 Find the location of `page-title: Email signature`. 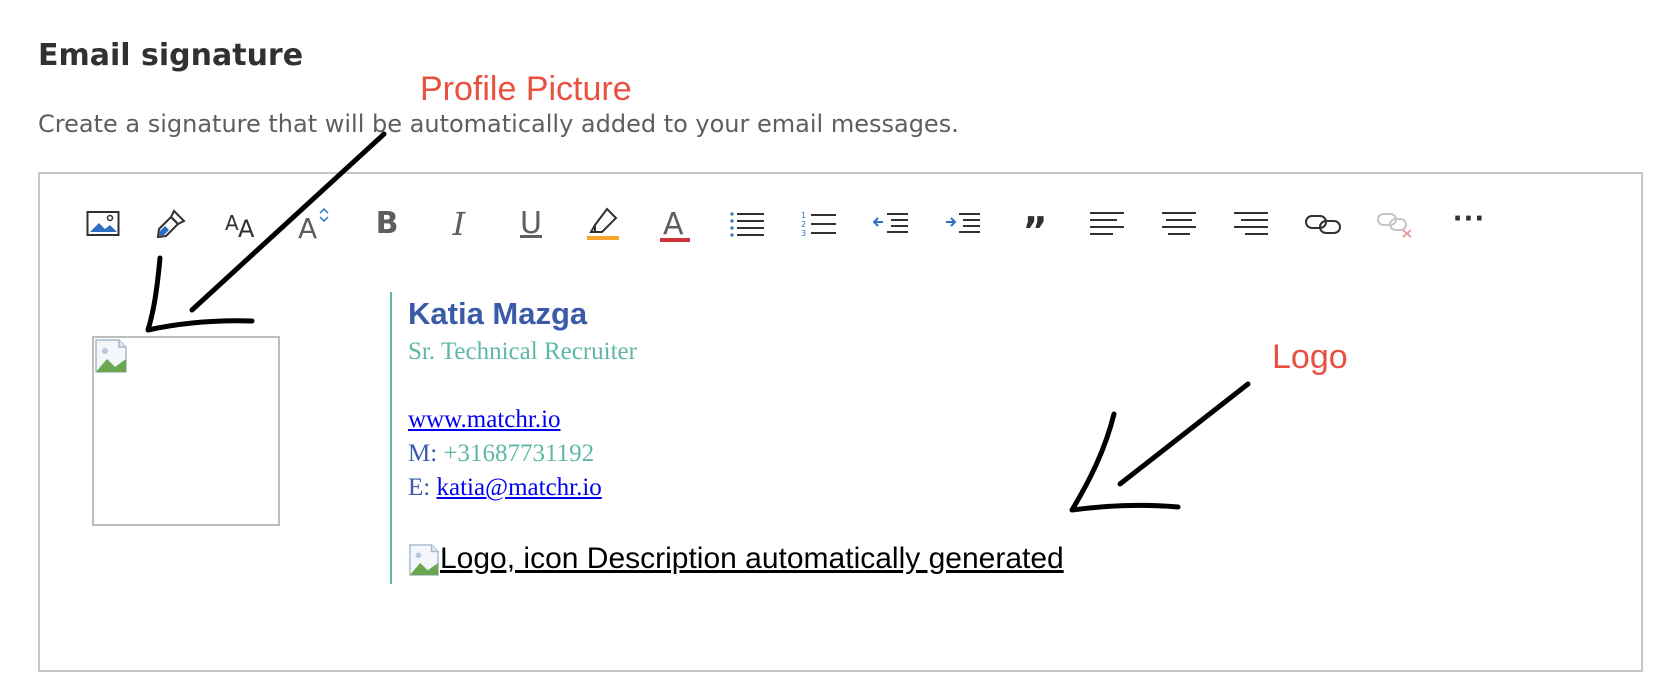

page-title: Email signature is located at coordinates (171, 55).